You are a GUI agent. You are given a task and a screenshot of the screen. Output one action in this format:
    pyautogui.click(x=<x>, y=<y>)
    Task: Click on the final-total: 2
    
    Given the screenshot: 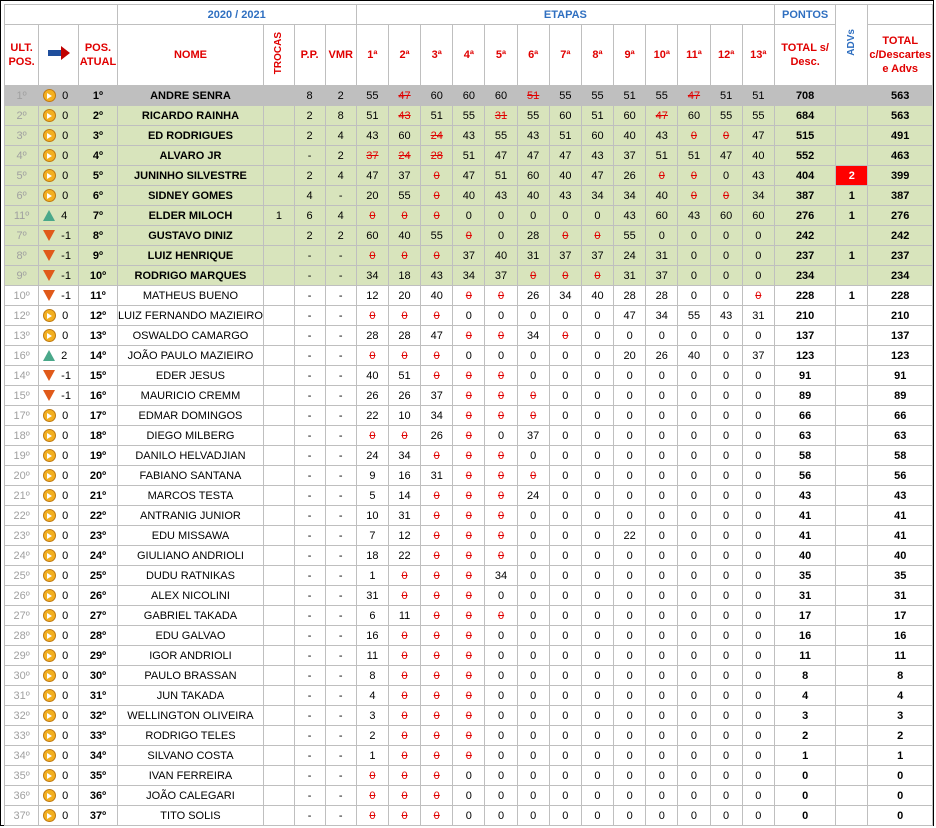 What is the action you would take?
    pyautogui.click(x=900, y=735)
    